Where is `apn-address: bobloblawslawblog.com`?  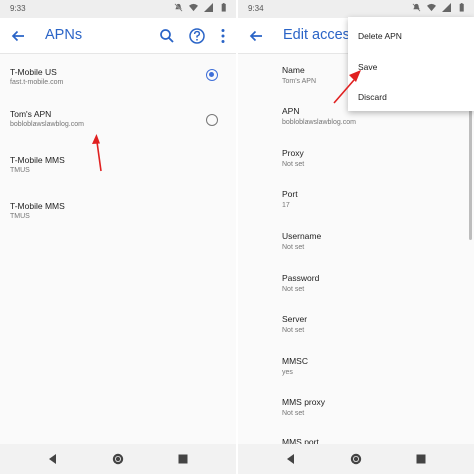
apn-address: bobloblawslawblog.com is located at coordinates (47, 124).